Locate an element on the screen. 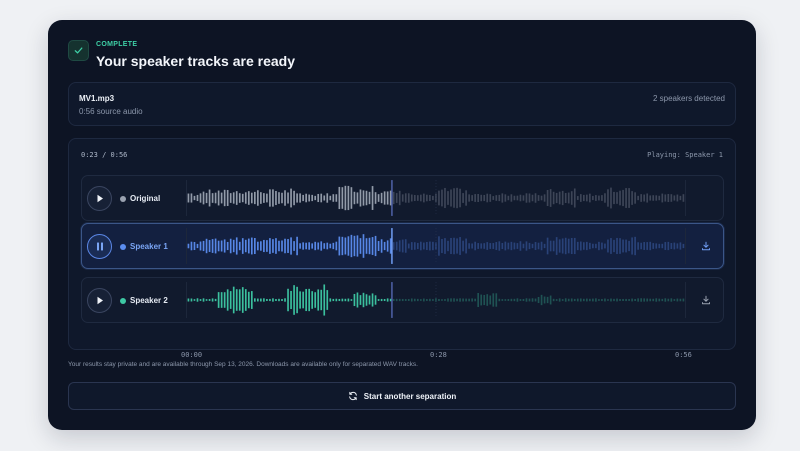  track-original: Original is located at coordinates (402, 198).